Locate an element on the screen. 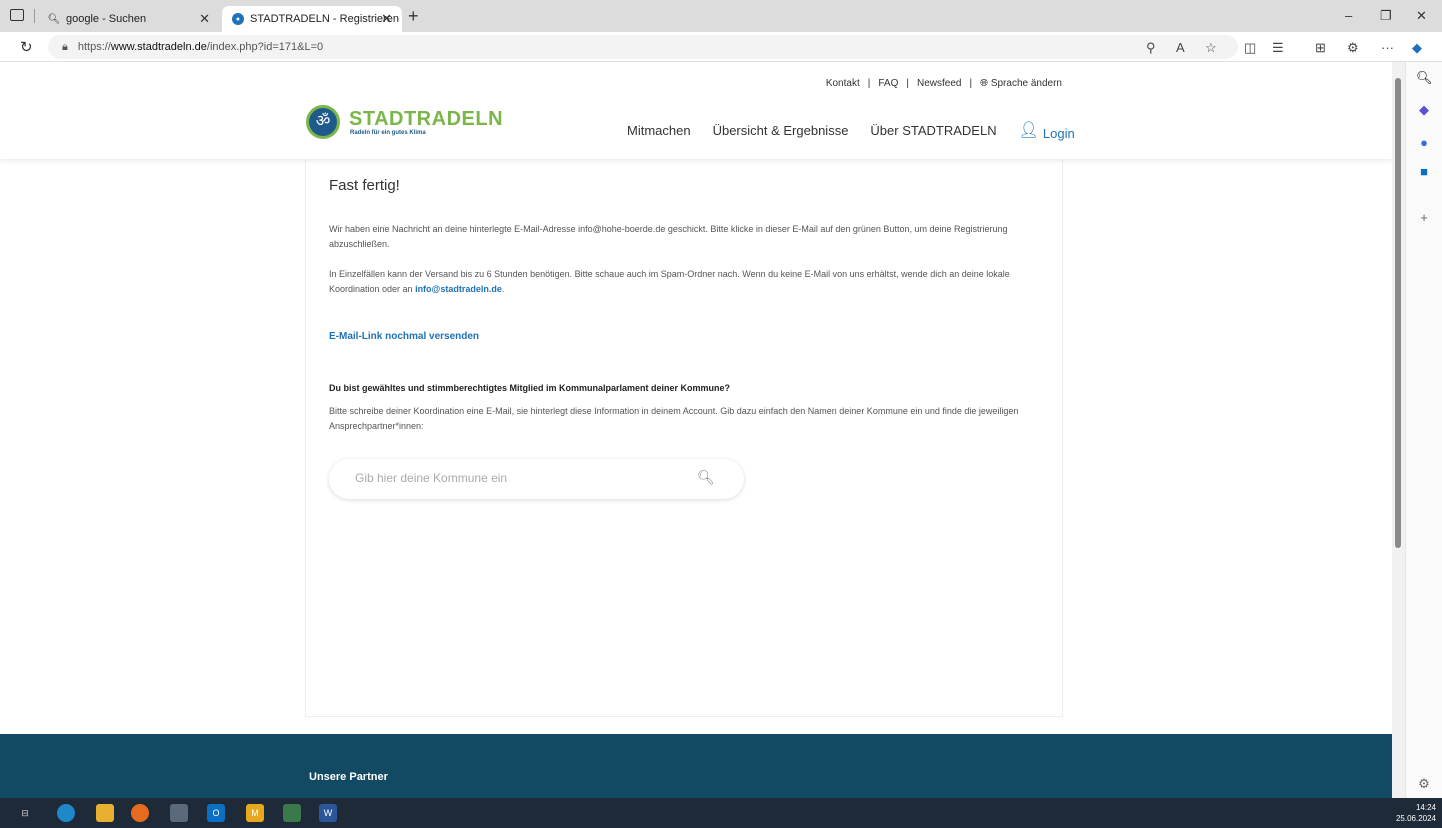  resend-email-link: E-Mail-Link nochmal versenden is located at coordinates (404, 336).